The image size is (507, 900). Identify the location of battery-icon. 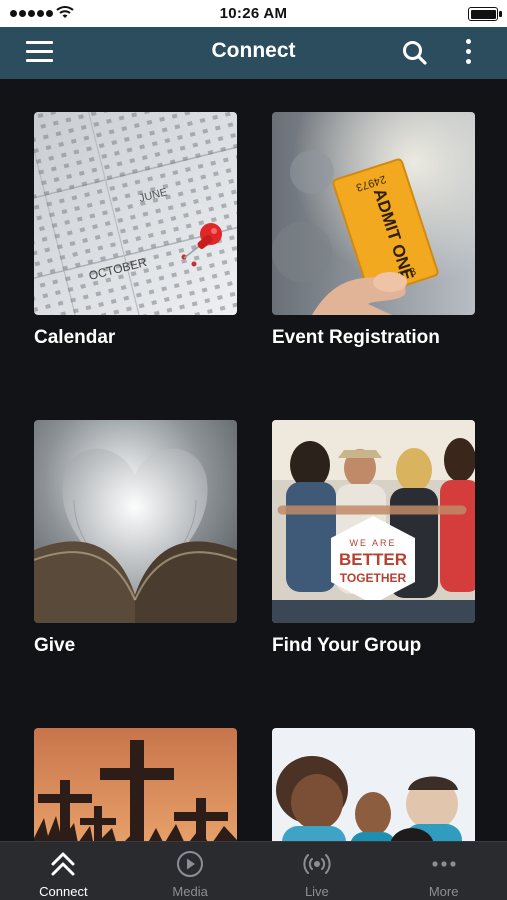
(485, 14).